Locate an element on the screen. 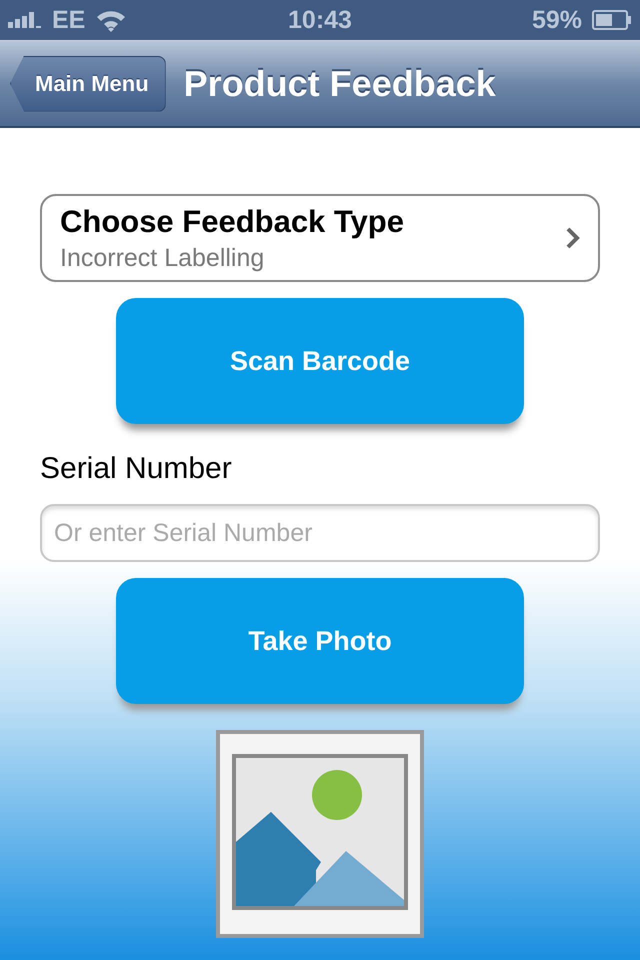 The height and width of the screenshot is (960, 640). feedback-type-label: Choose Feedback Type is located at coordinates (232, 222).